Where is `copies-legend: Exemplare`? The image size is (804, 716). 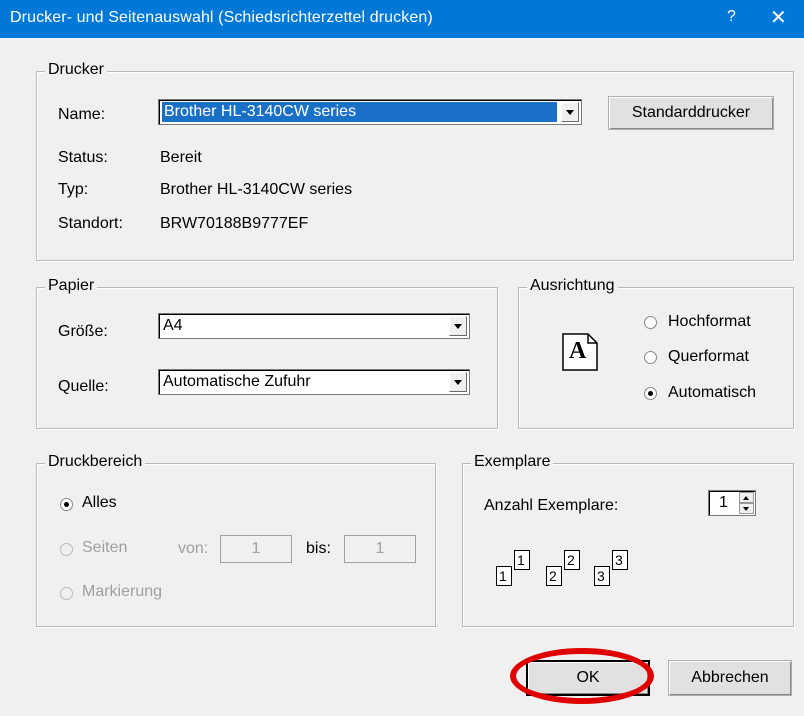
copies-legend: Exemplare is located at coordinates (512, 462).